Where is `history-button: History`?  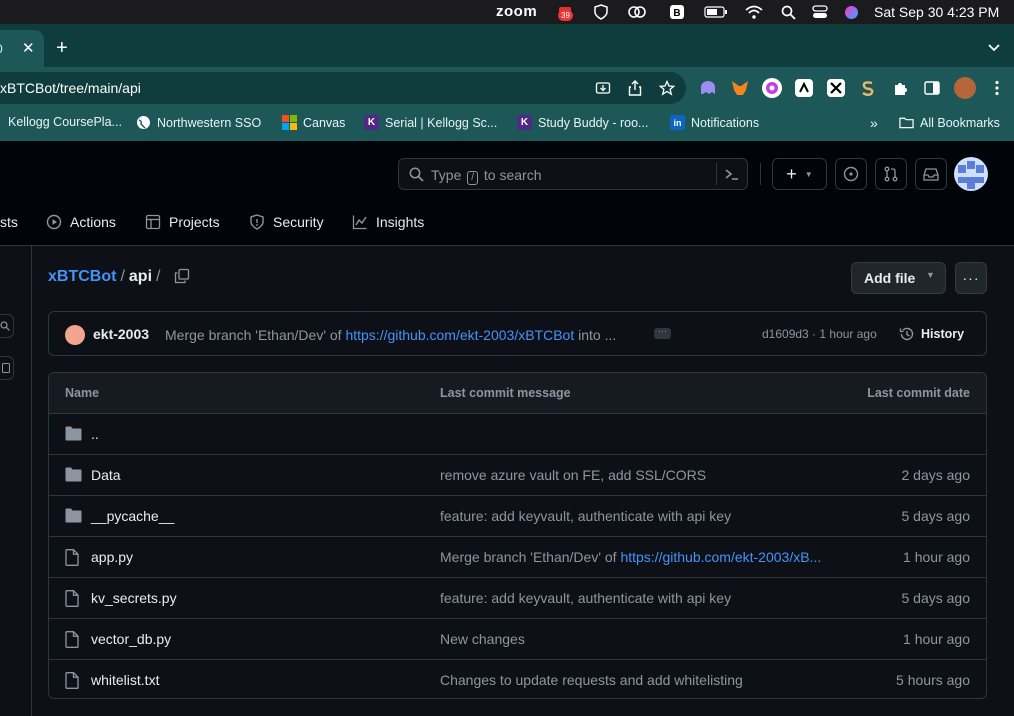 history-button: History is located at coordinates (931, 334).